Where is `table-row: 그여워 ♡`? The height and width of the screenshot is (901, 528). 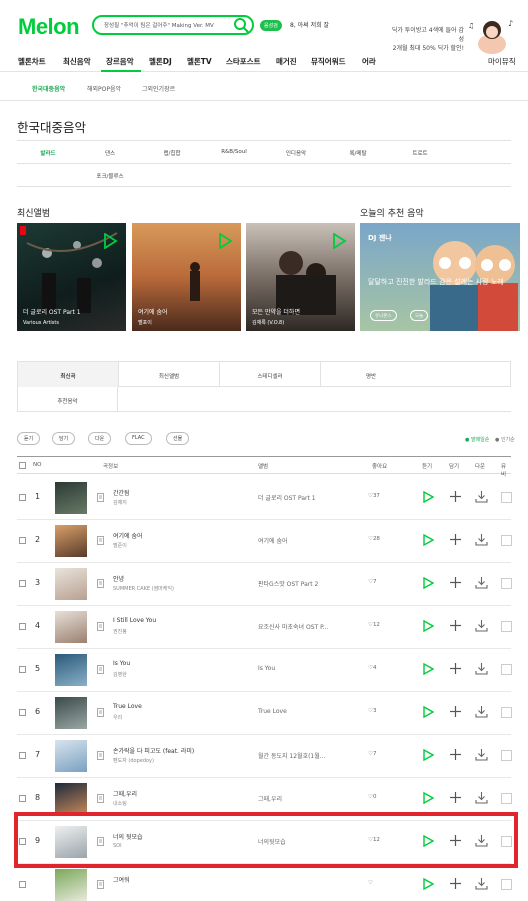
table-row: 그여워 ♡ is located at coordinates (264, 882).